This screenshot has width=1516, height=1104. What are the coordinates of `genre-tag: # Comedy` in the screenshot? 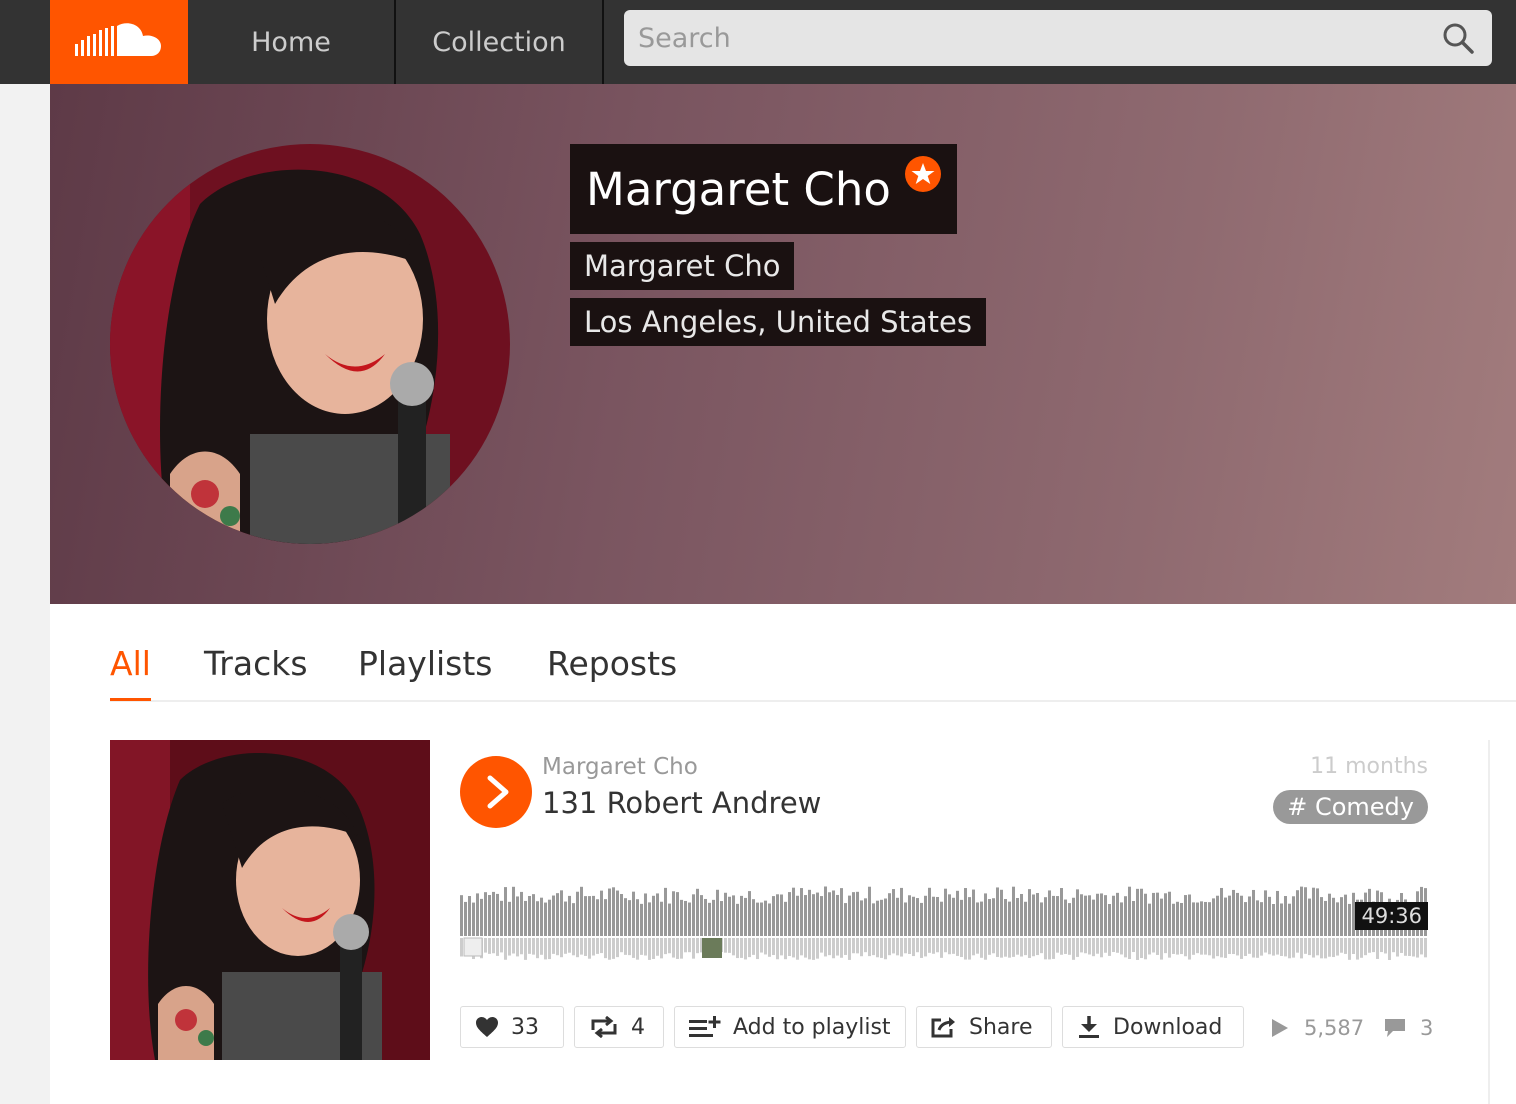 It's located at (1350, 807).